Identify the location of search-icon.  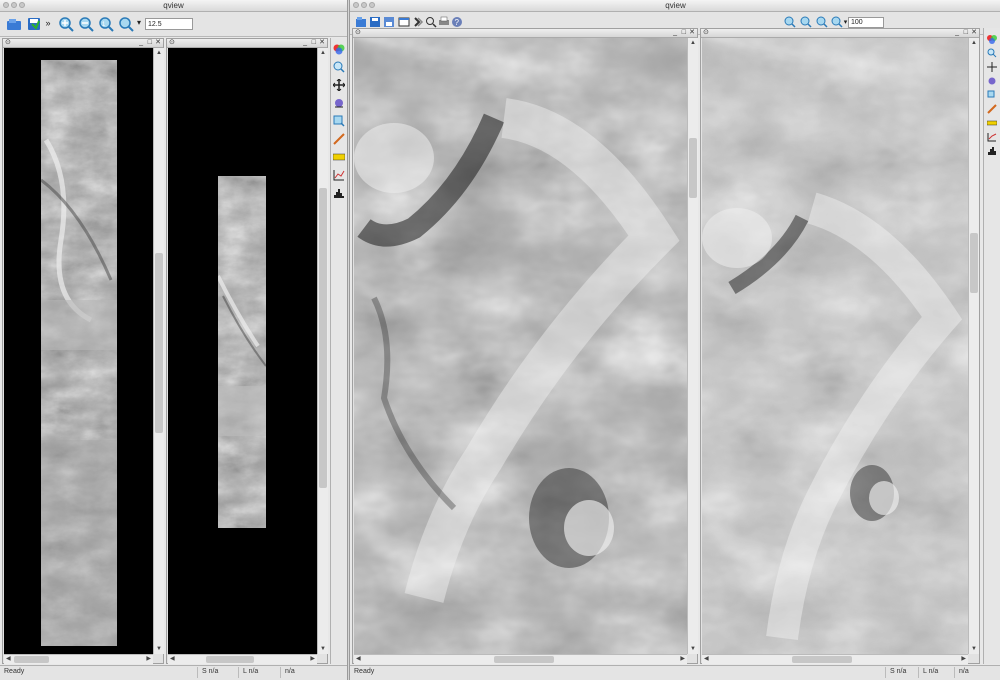
(431, 22).